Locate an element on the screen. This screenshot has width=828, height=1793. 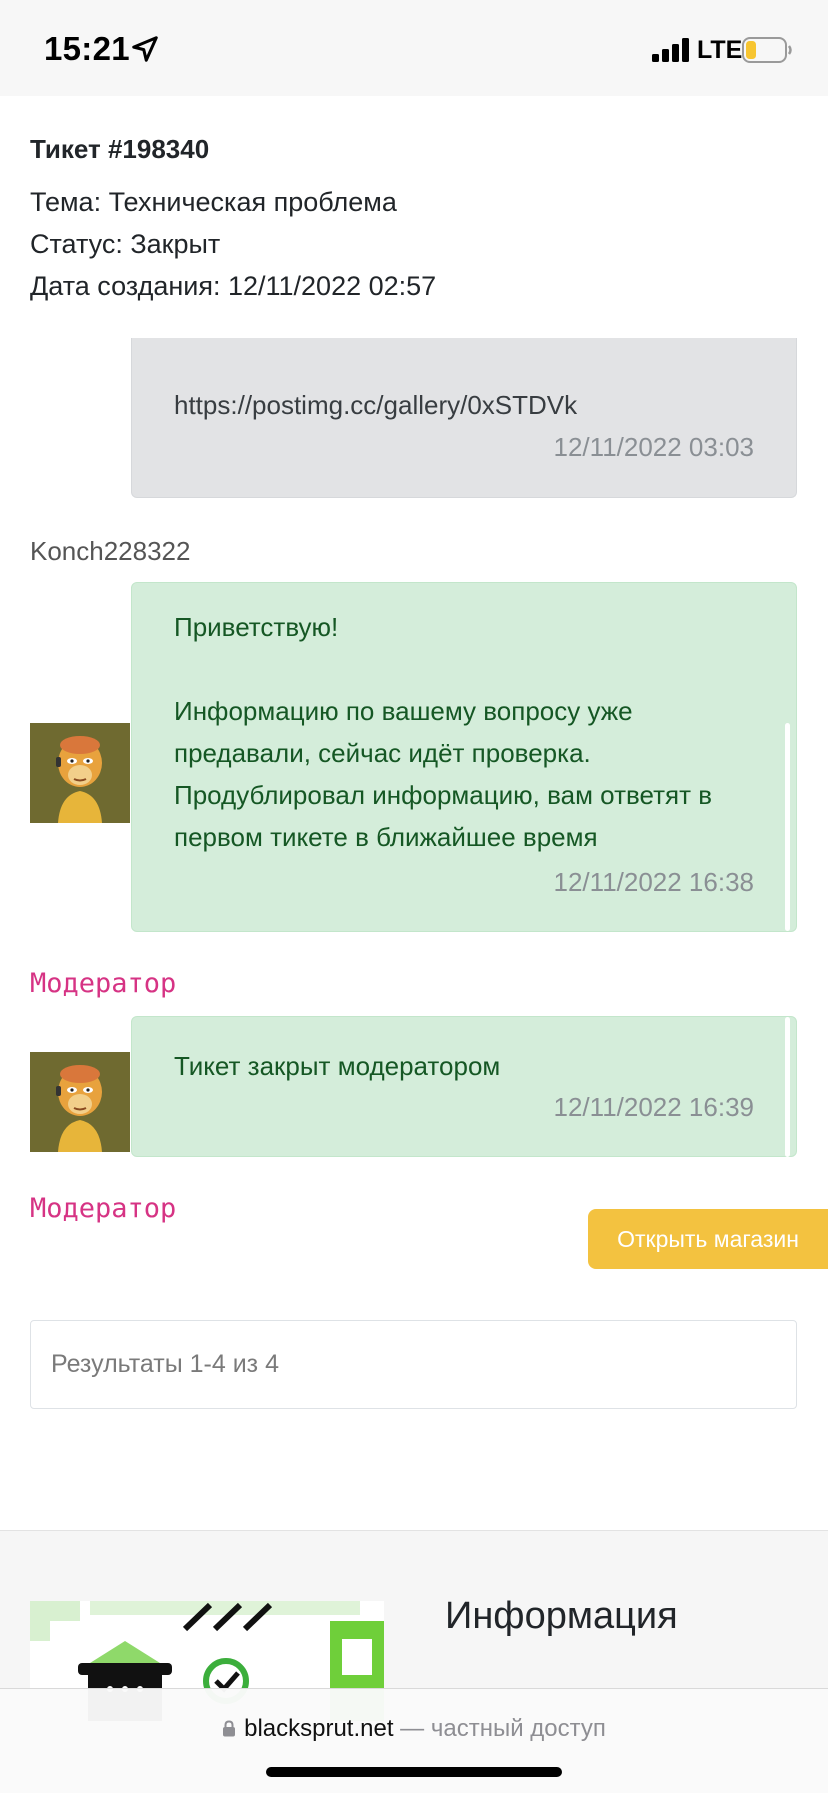
ticket-status: Статус: Закрыт is located at coordinates (125, 244).